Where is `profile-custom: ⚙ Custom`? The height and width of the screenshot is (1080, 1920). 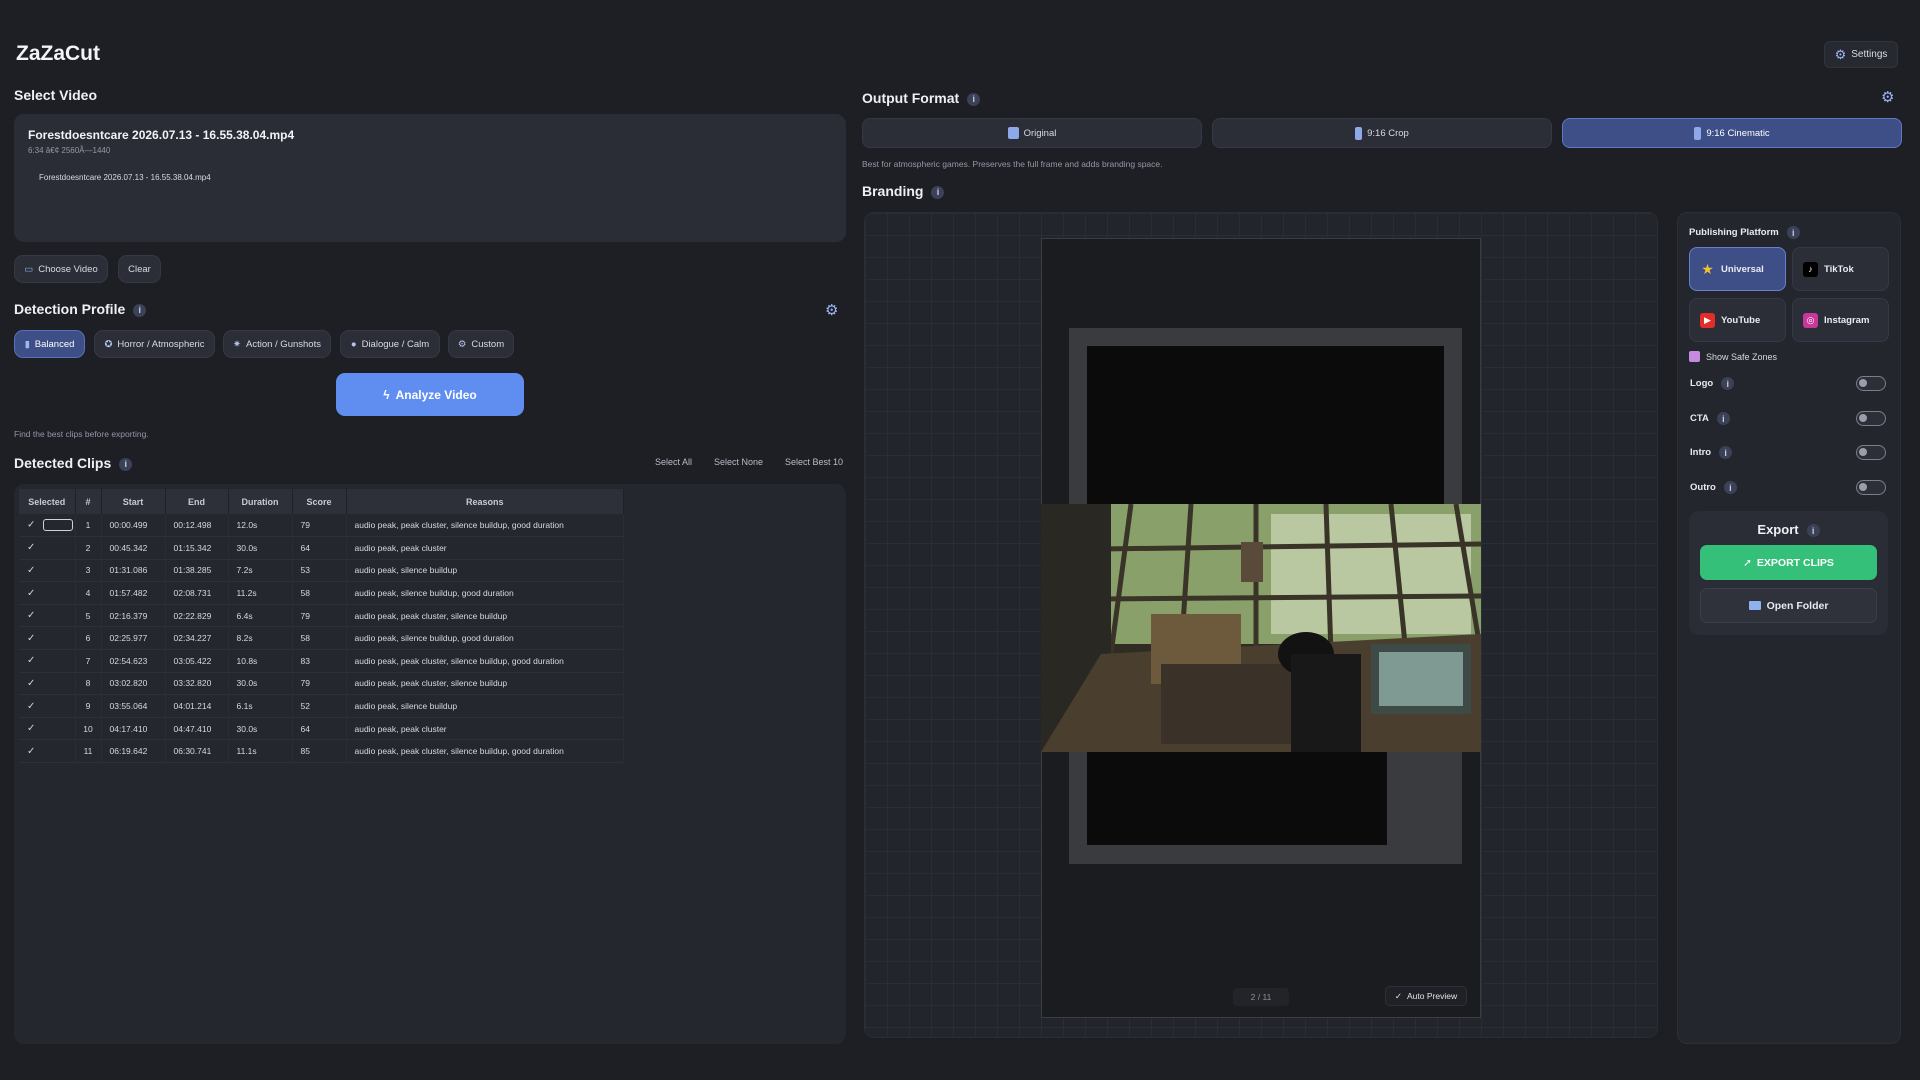 profile-custom: ⚙ Custom is located at coordinates (481, 344).